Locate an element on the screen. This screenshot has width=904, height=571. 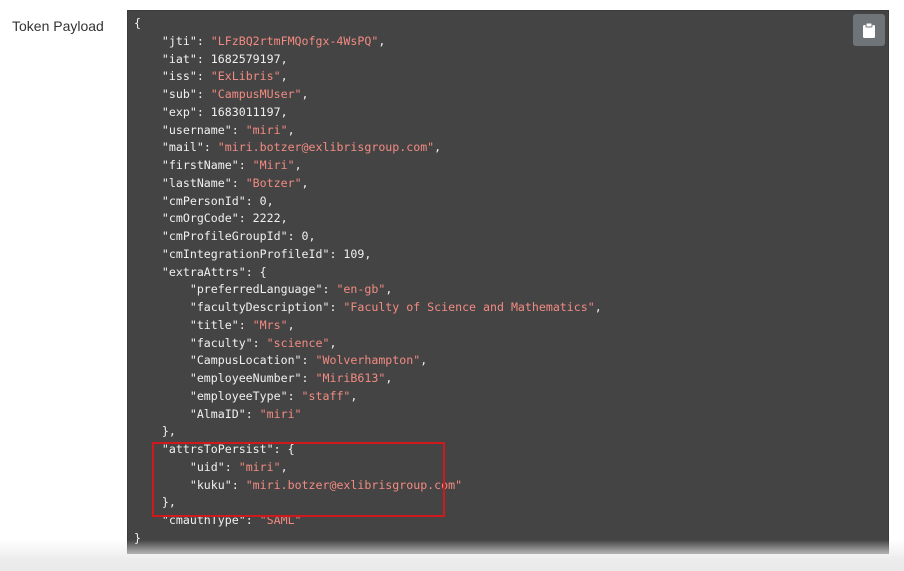
code-line: "iss": "ExLibris", is located at coordinates (224, 76).